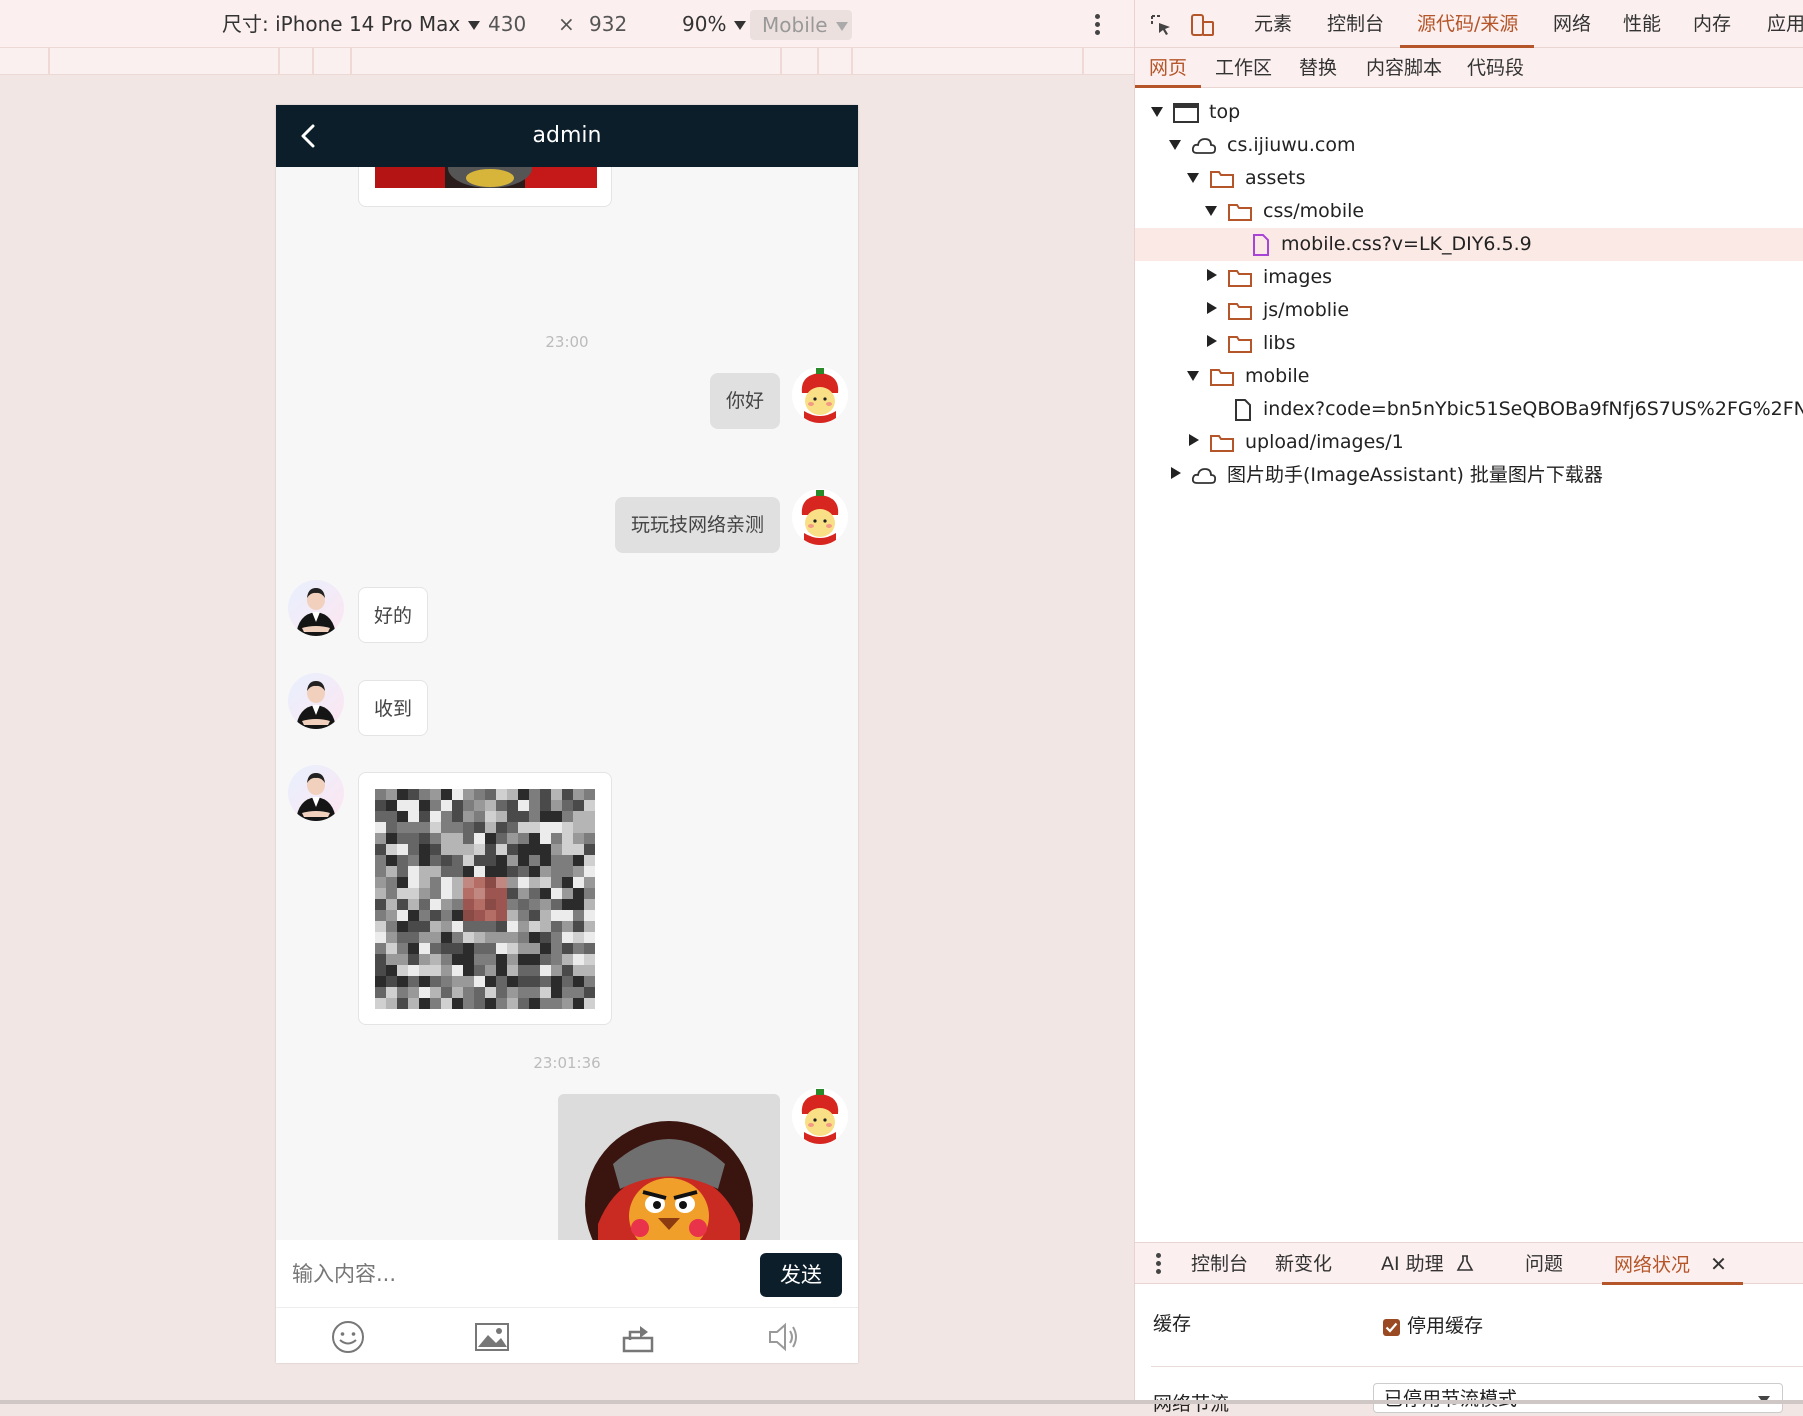 This screenshot has height=1416, width=1803. What do you see at coordinates (1202, 25) in the screenshot?
I see `device-toolbar-toggle-icon` at bounding box center [1202, 25].